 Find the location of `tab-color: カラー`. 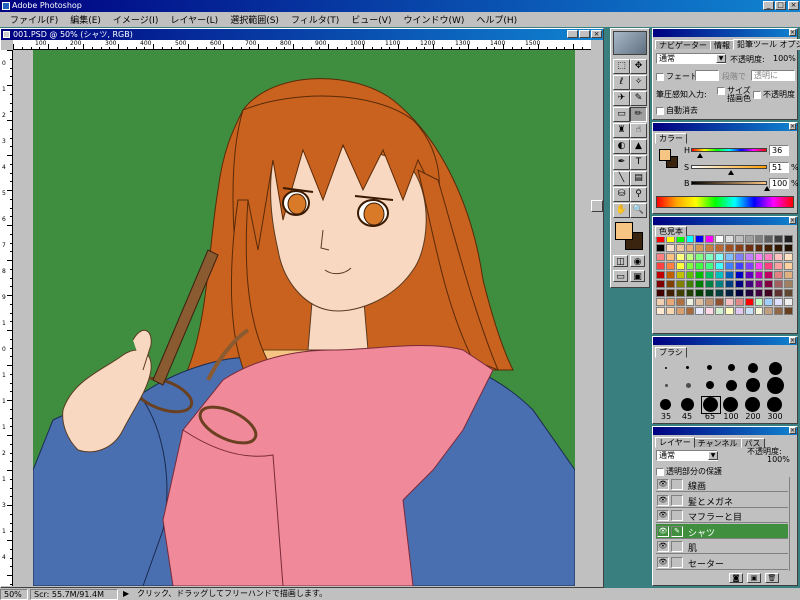

tab-color: カラー is located at coordinates (671, 138).